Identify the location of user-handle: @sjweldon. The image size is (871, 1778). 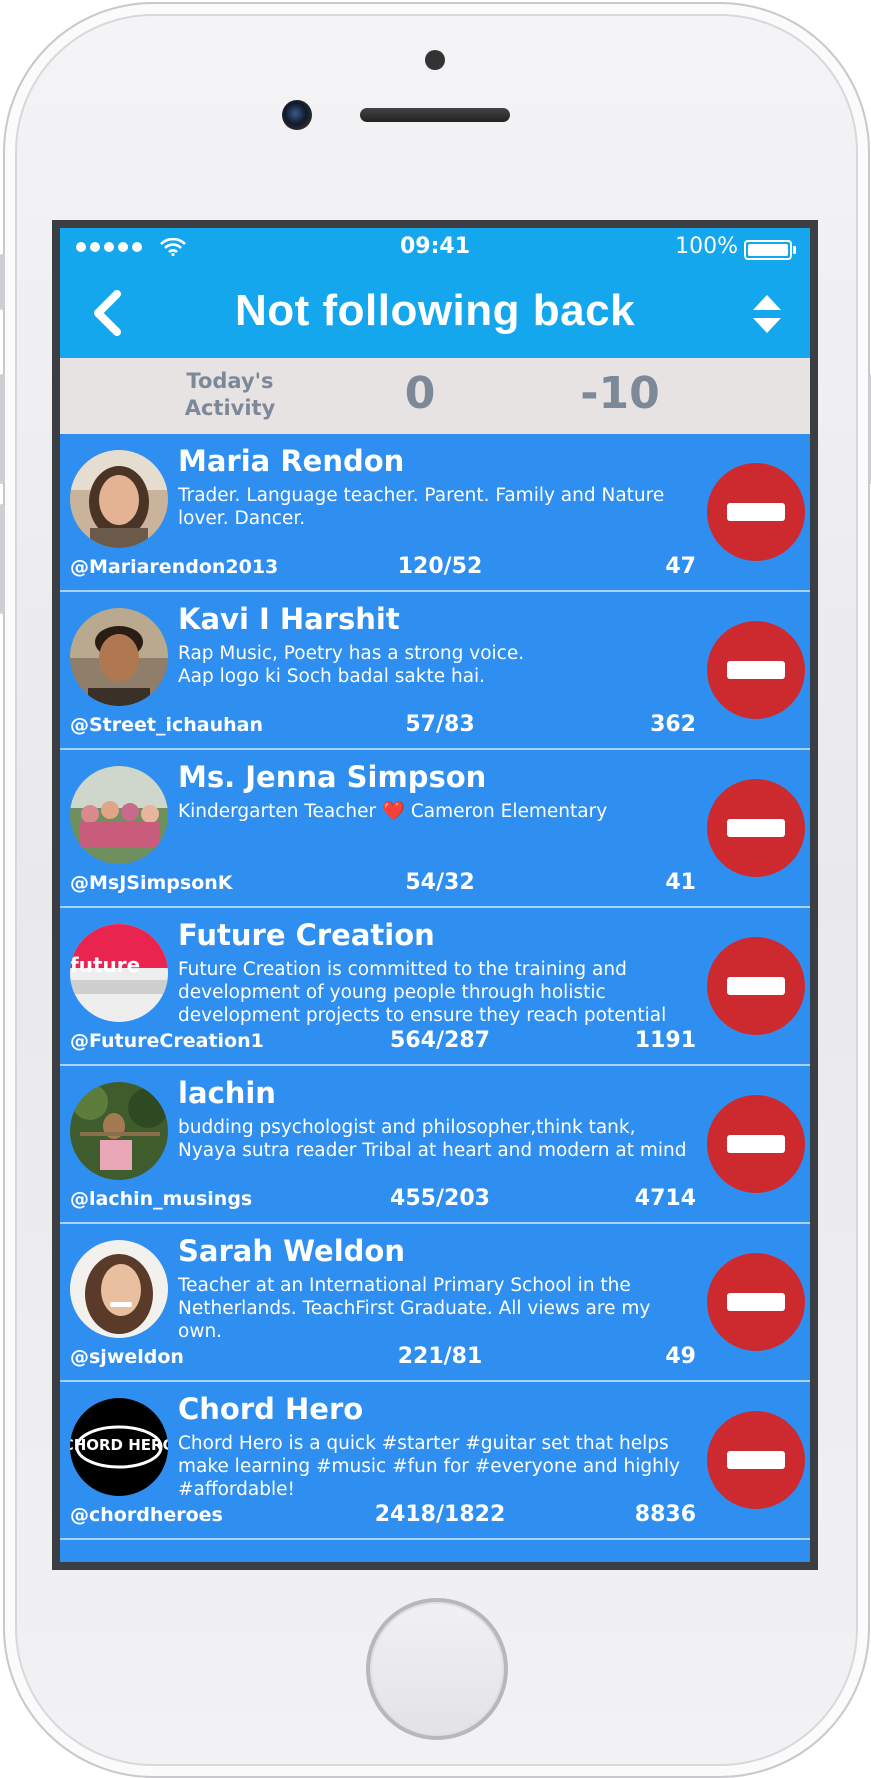
(127, 1357).